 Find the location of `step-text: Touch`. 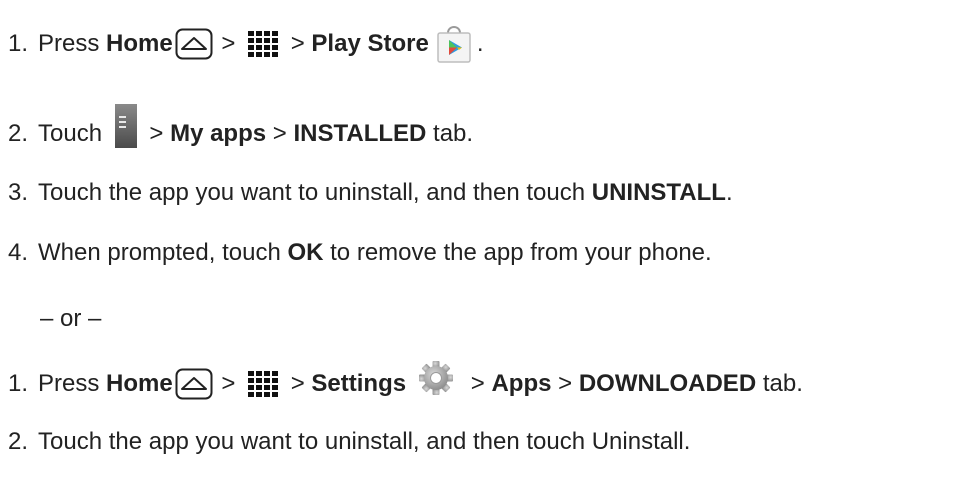

step-text: Touch is located at coordinates (73, 133).